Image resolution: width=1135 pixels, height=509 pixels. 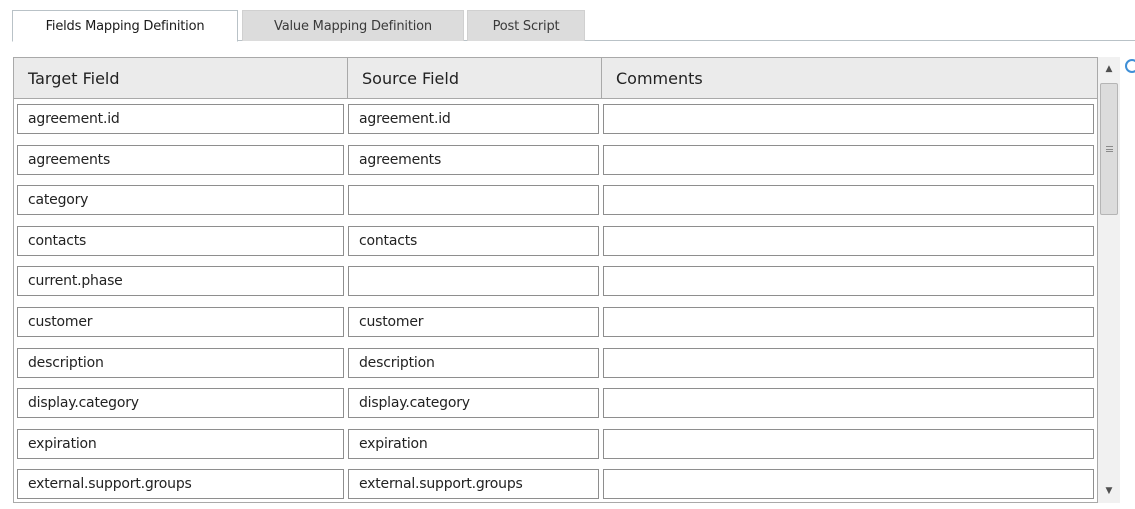 I want to click on target-field-input: agreement.id, so click(x=180, y=119).